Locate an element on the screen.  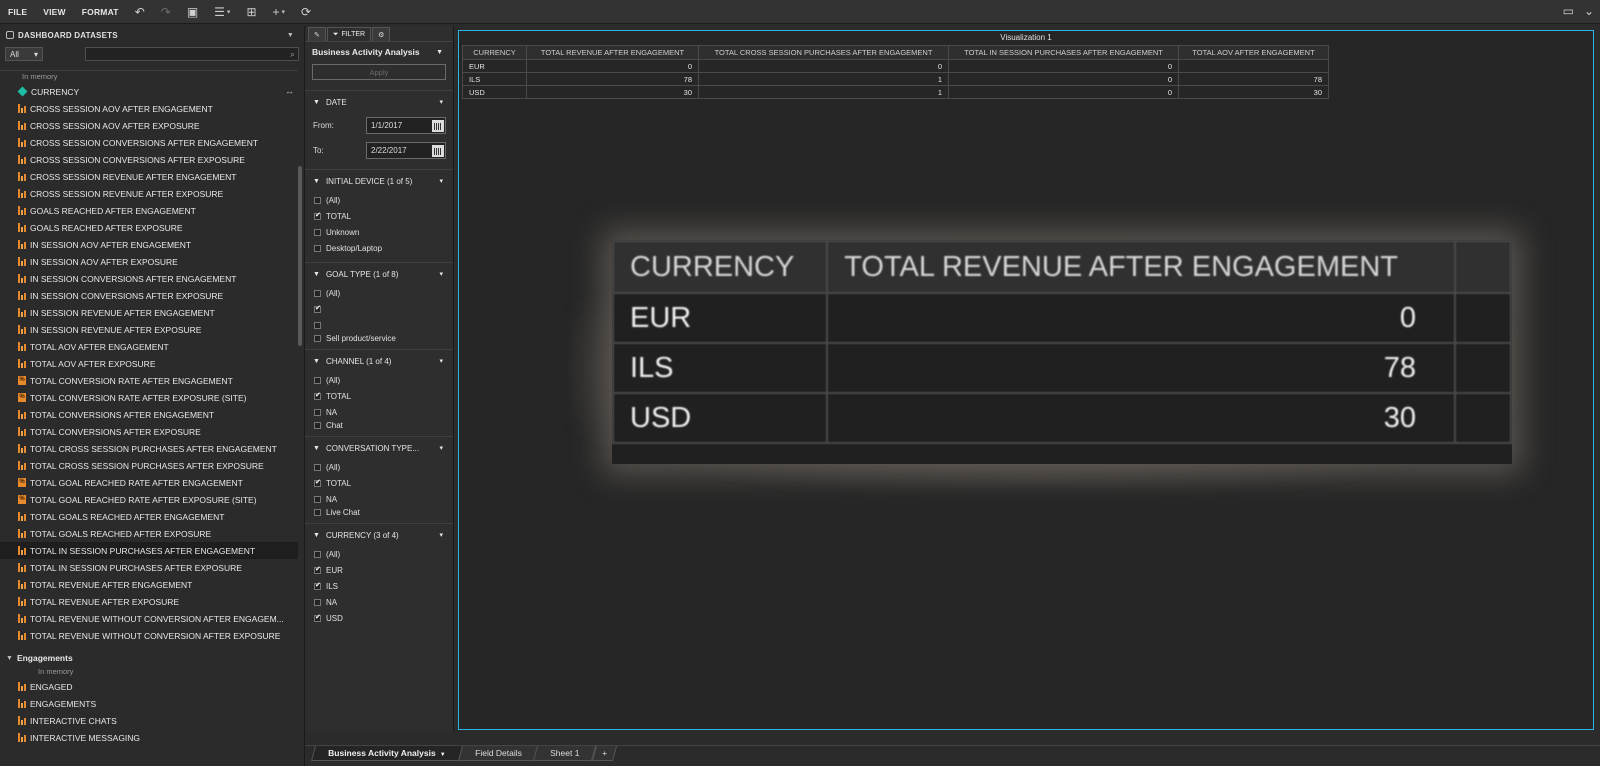
filter-option: Desktop/Laptop is located at coordinates (379, 248).